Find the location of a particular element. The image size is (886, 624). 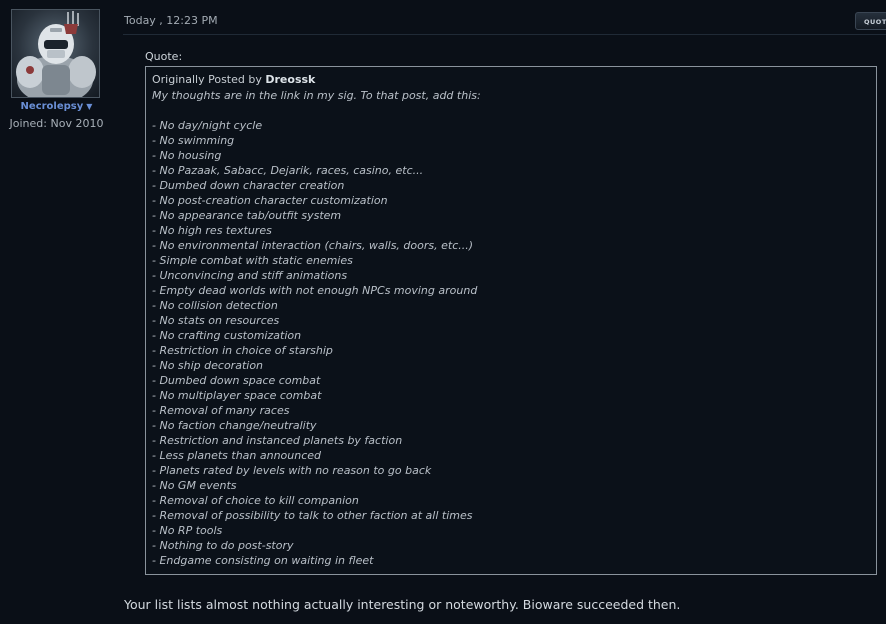

username-row: Necrolepsy ▼ is located at coordinates (56, 106).